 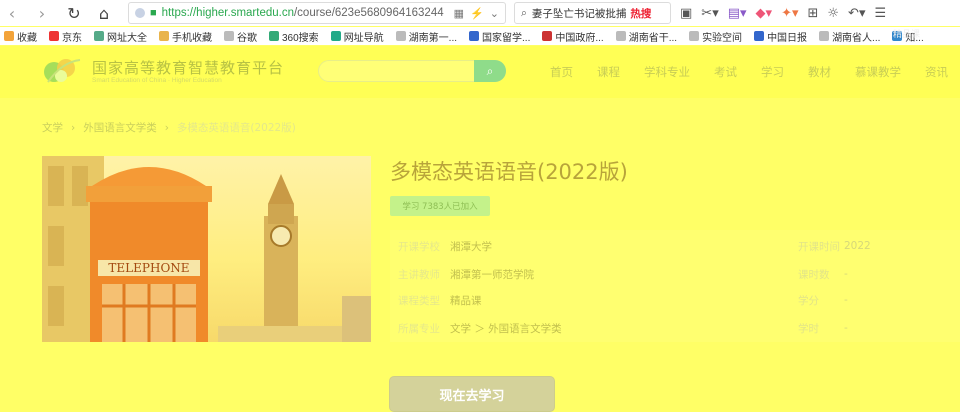 I want to click on site-search-button: ⌕, so click(x=490, y=71).